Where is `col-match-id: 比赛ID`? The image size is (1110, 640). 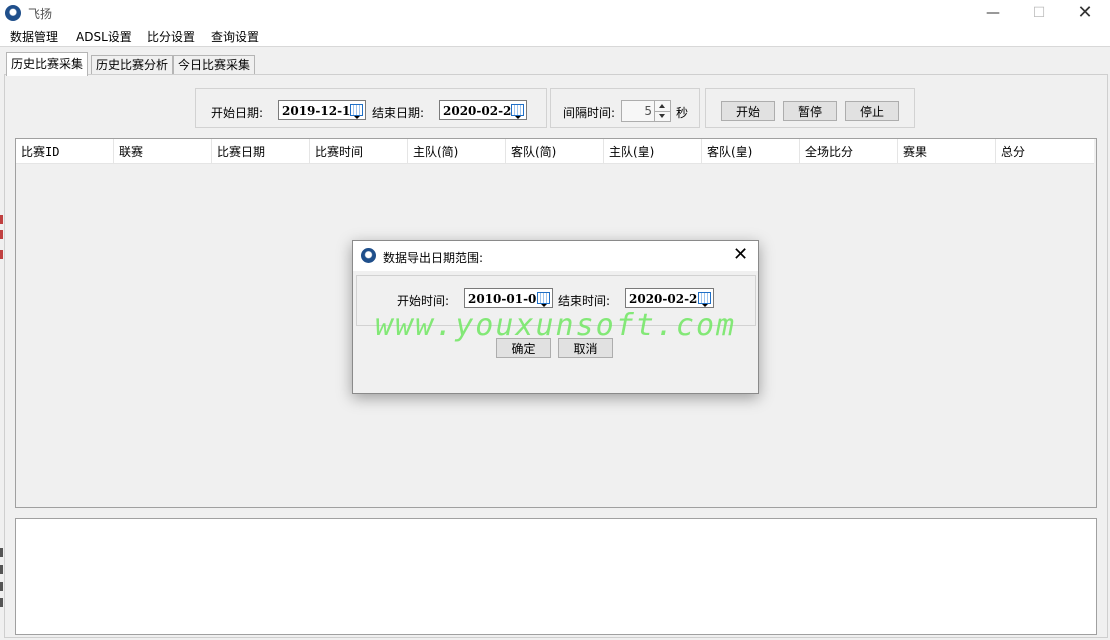
col-match-id: 比赛ID is located at coordinates (65, 151).